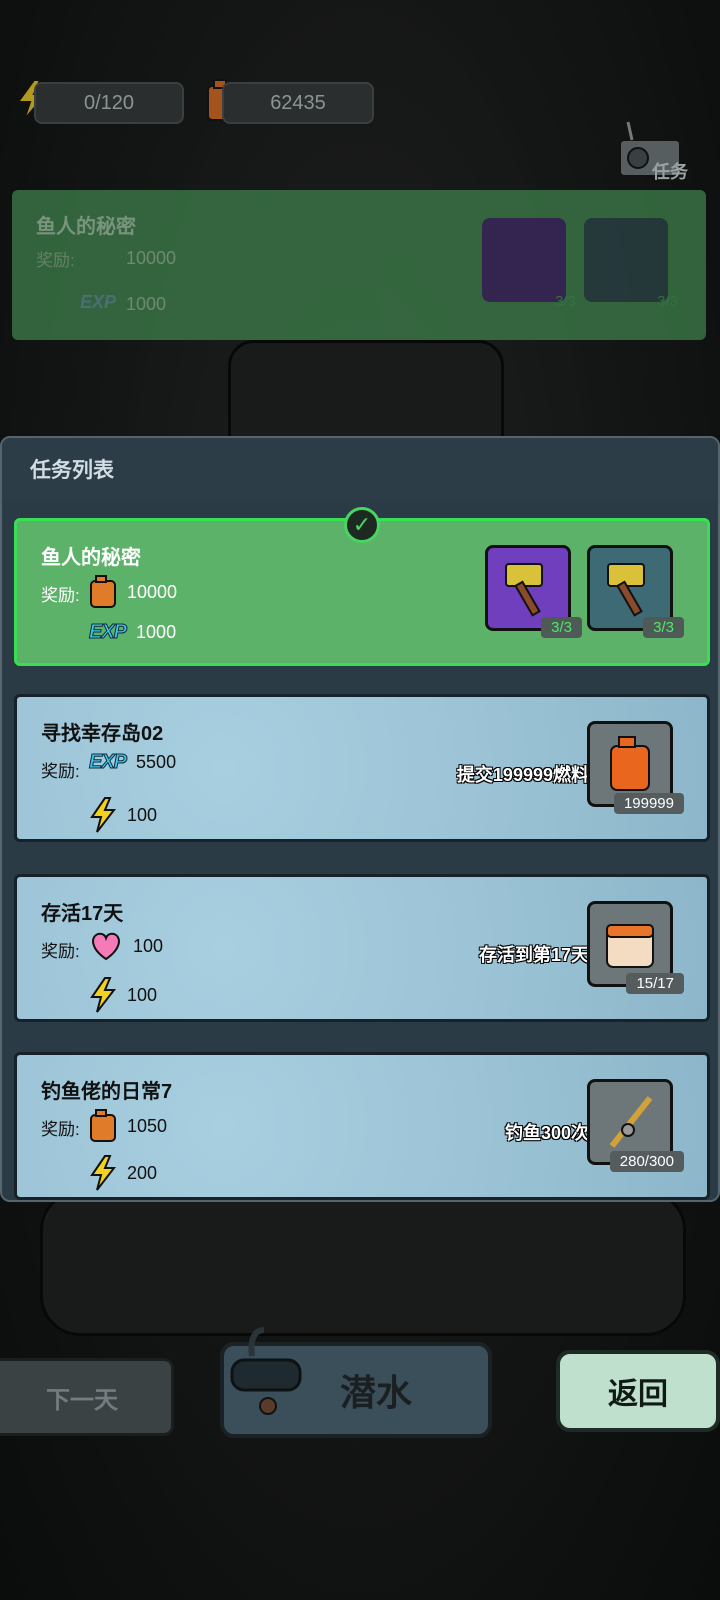 This screenshot has height=1600, width=720. I want to click on check-icon: ✓, so click(362, 525).